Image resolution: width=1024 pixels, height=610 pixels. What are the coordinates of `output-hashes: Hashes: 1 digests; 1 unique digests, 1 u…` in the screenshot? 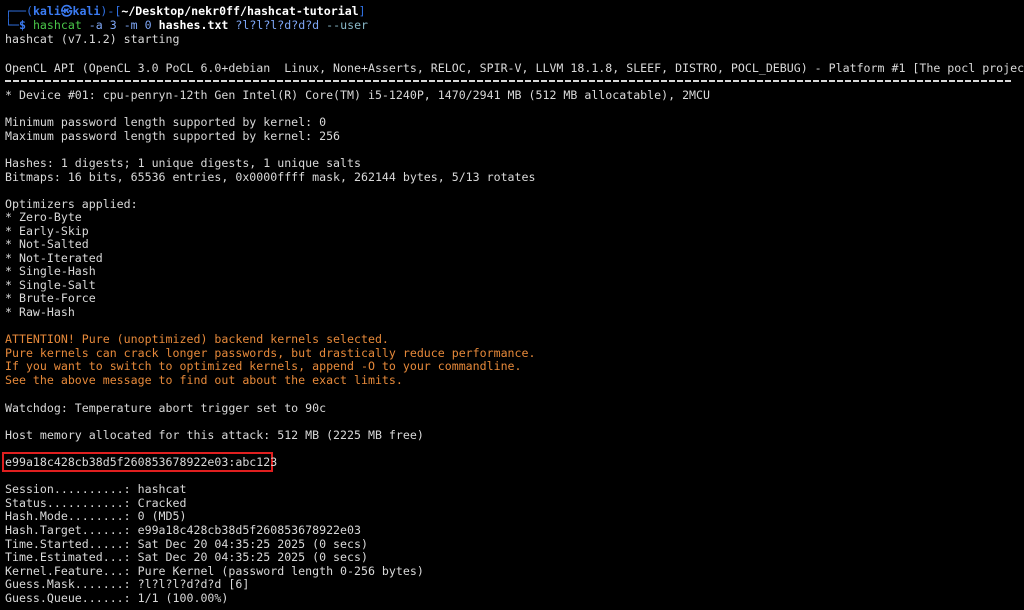 It's located at (183, 163).